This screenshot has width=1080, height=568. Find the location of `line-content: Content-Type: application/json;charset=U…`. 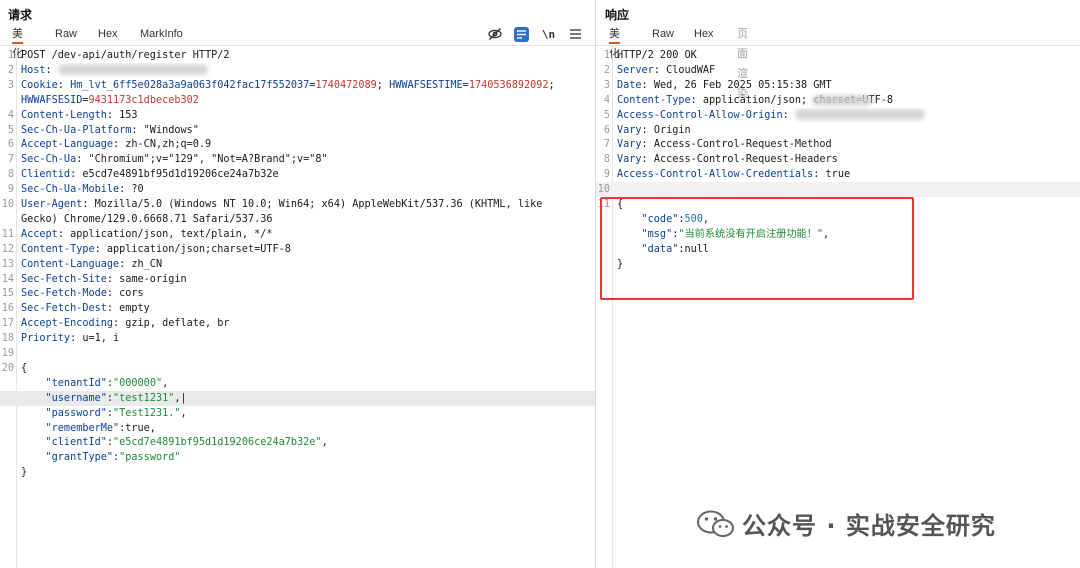

line-content: Content-Type: application/json;charset=U… is located at coordinates (308, 249).